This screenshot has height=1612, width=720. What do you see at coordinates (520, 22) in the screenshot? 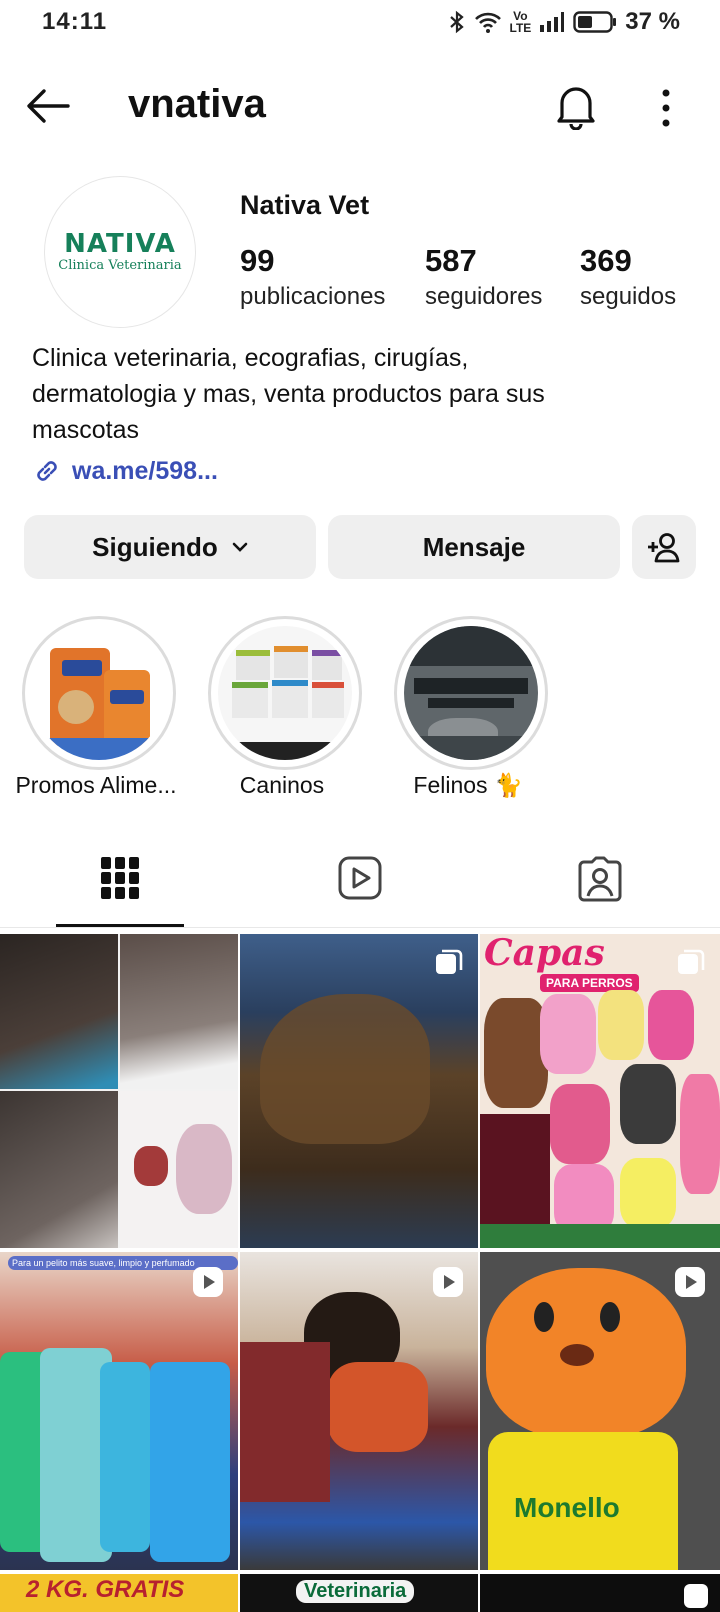
I see `volte-icon: Vo LTE` at bounding box center [520, 22].